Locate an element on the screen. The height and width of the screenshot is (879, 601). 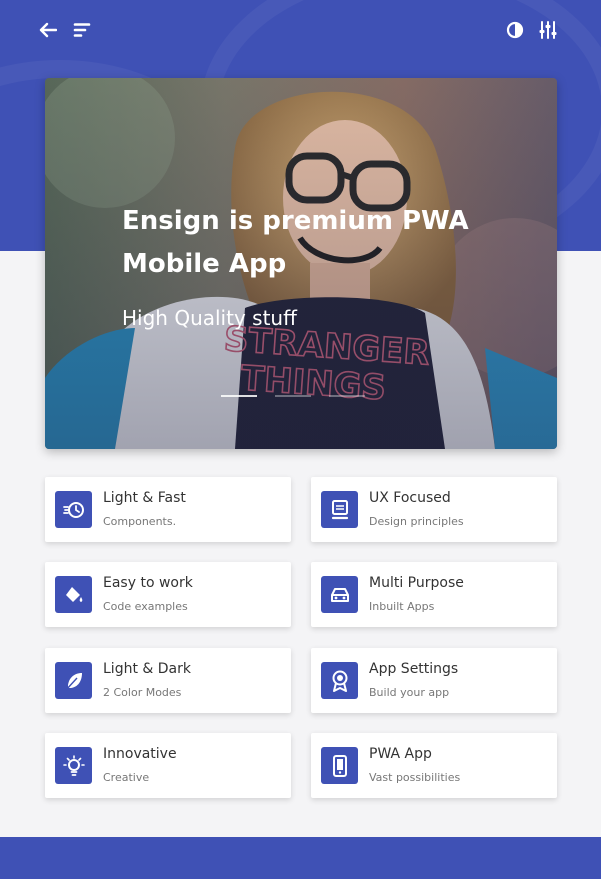
sliders-icon is located at coordinates (548, 30).